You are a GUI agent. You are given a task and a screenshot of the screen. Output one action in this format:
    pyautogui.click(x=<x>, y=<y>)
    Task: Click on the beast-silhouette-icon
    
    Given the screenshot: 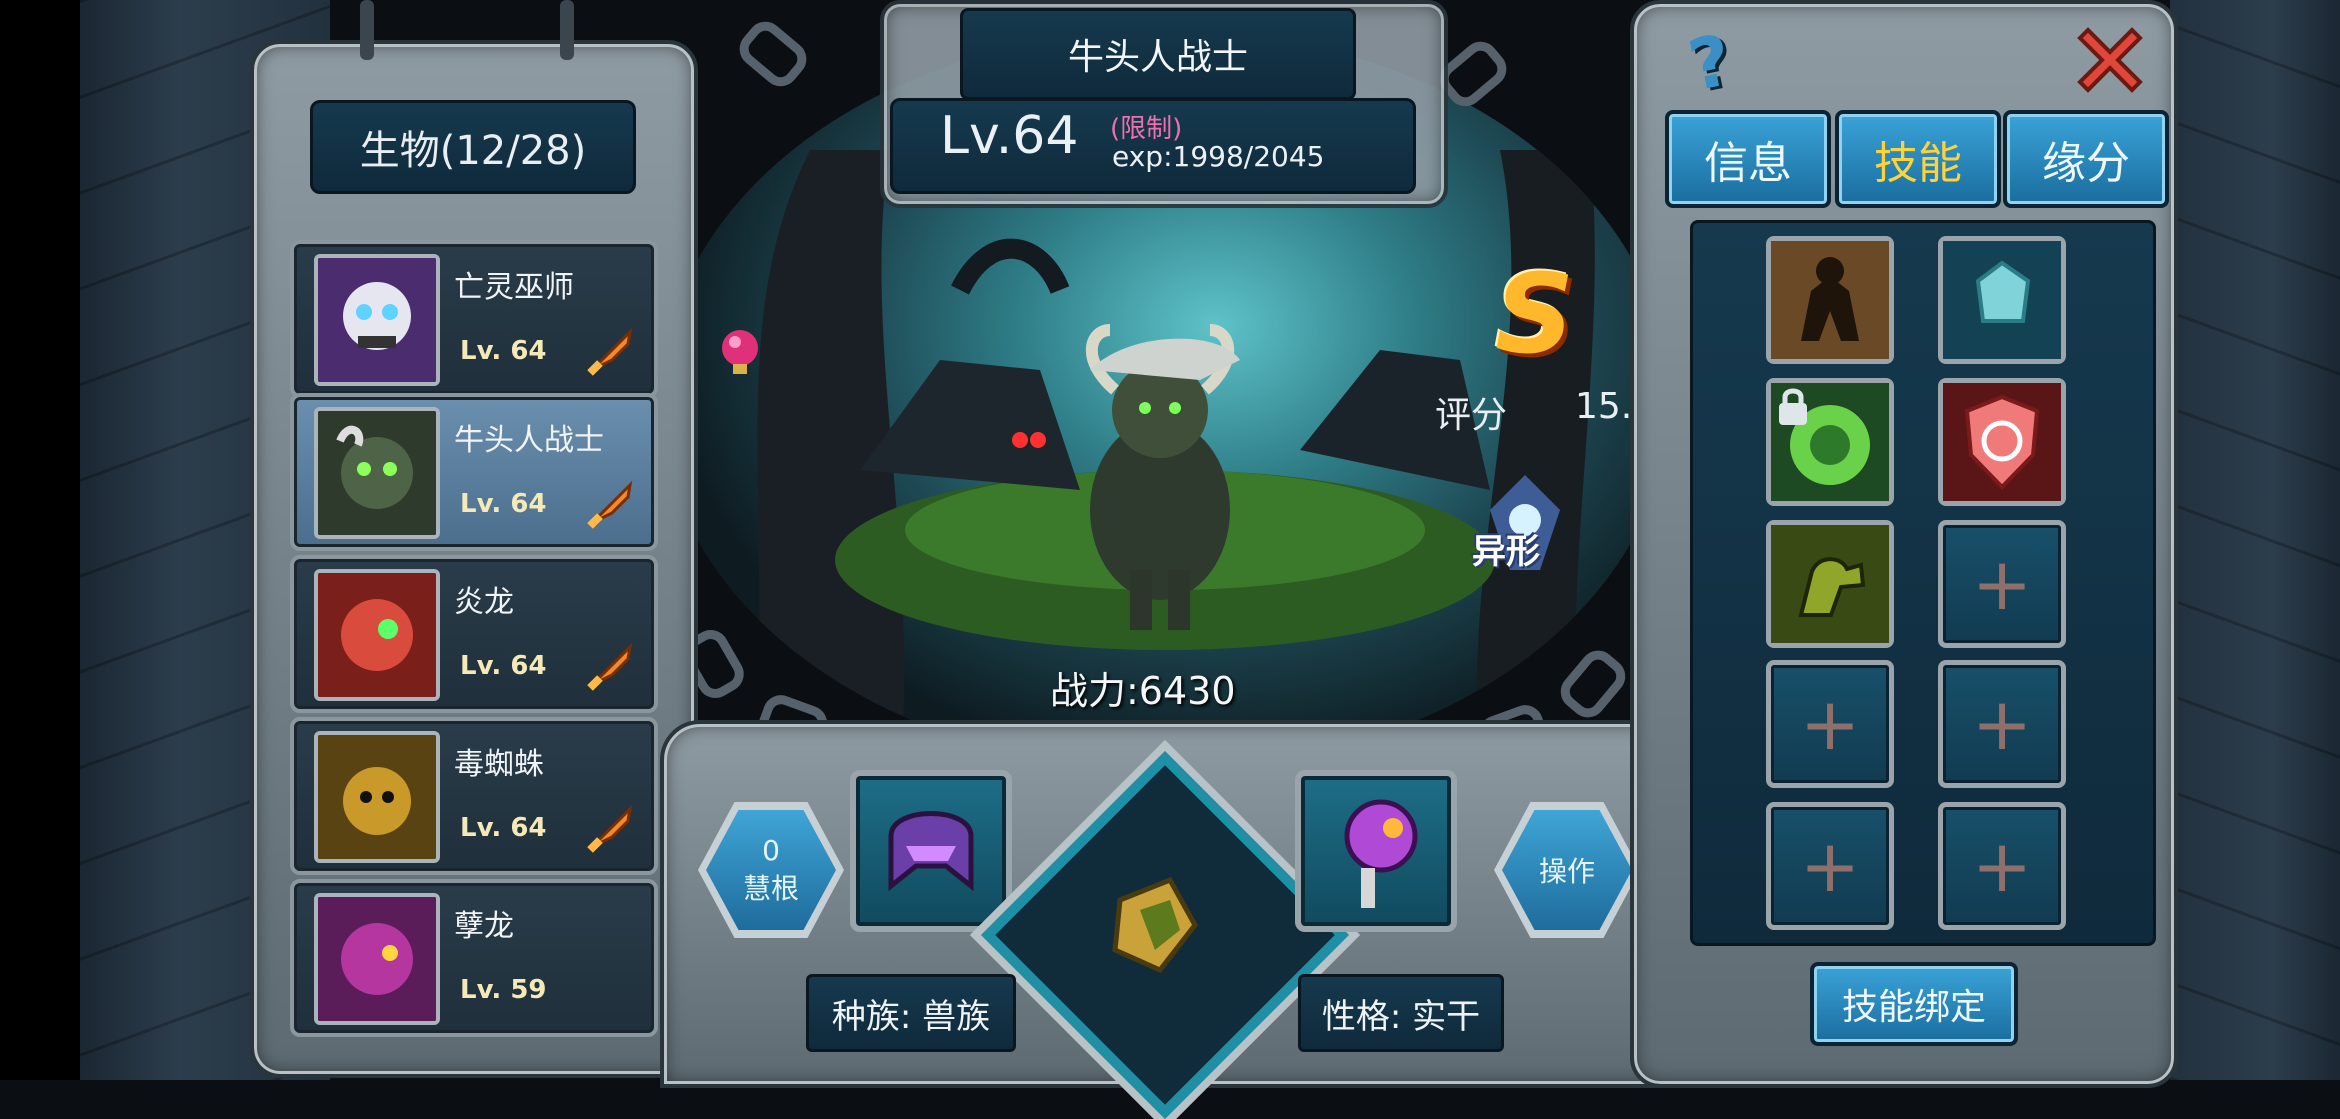 What is the action you would take?
    pyautogui.click(x=1830, y=300)
    